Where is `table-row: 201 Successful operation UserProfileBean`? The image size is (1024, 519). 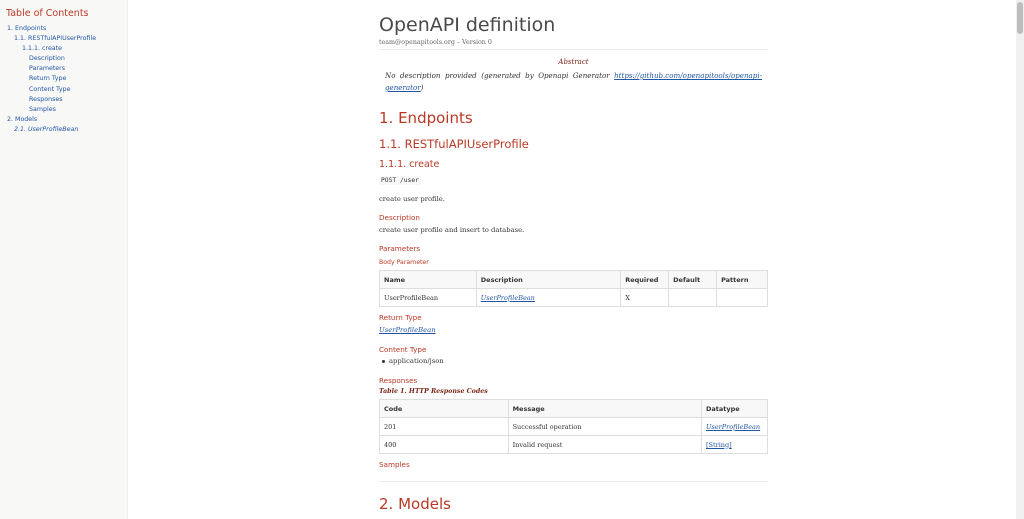
table-row: 201 Successful operation UserProfileBean is located at coordinates (573, 426).